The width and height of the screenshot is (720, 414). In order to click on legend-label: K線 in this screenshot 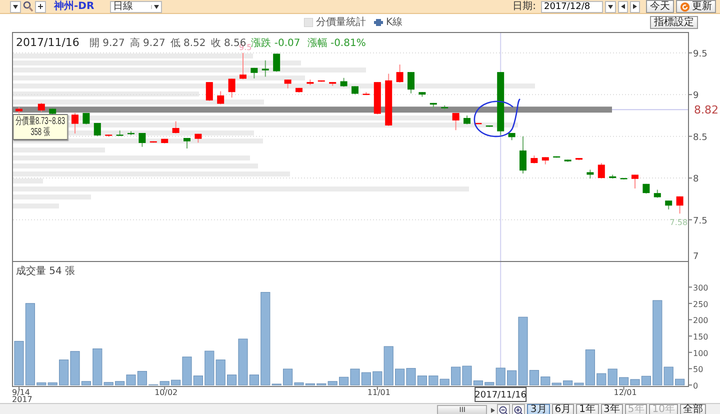, I will do `click(394, 22)`.